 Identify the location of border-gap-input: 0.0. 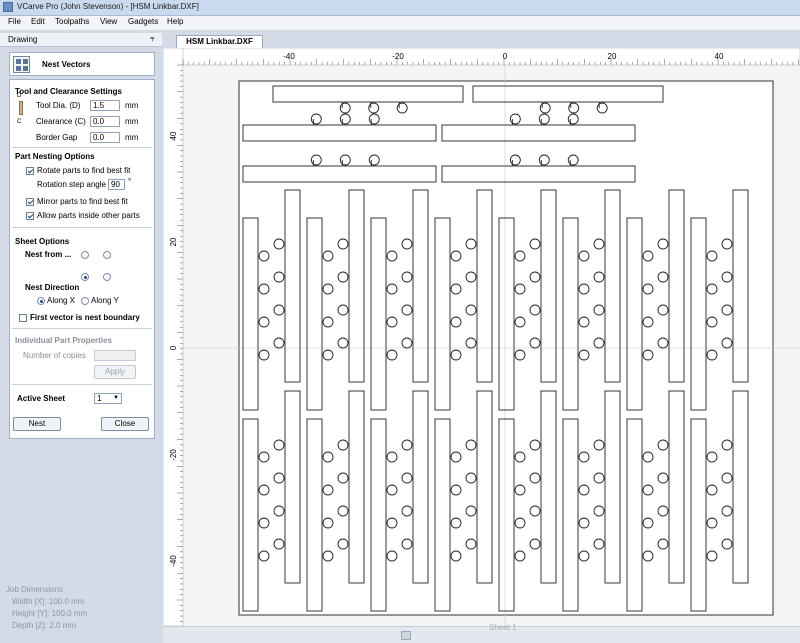
(105, 137).